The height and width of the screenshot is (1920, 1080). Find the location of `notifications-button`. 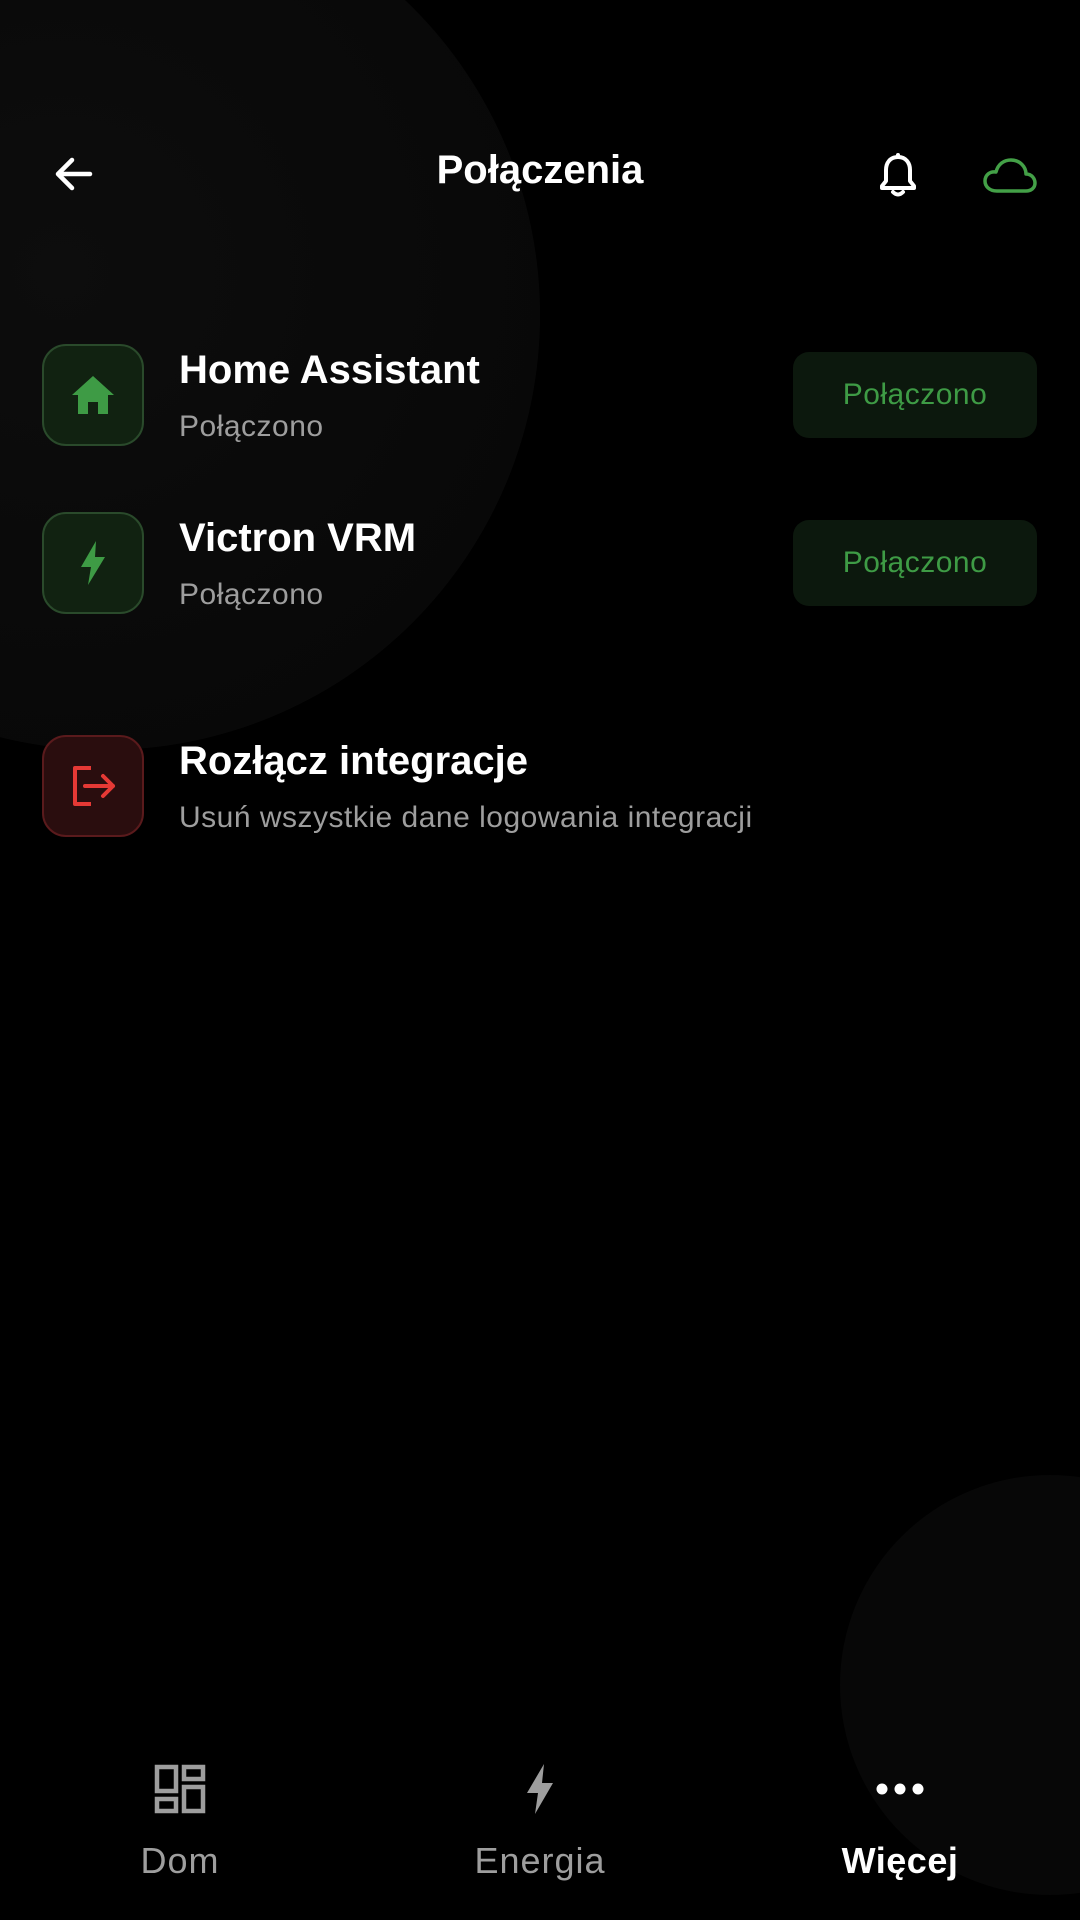

notifications-button is located at coordinates (898, 176).